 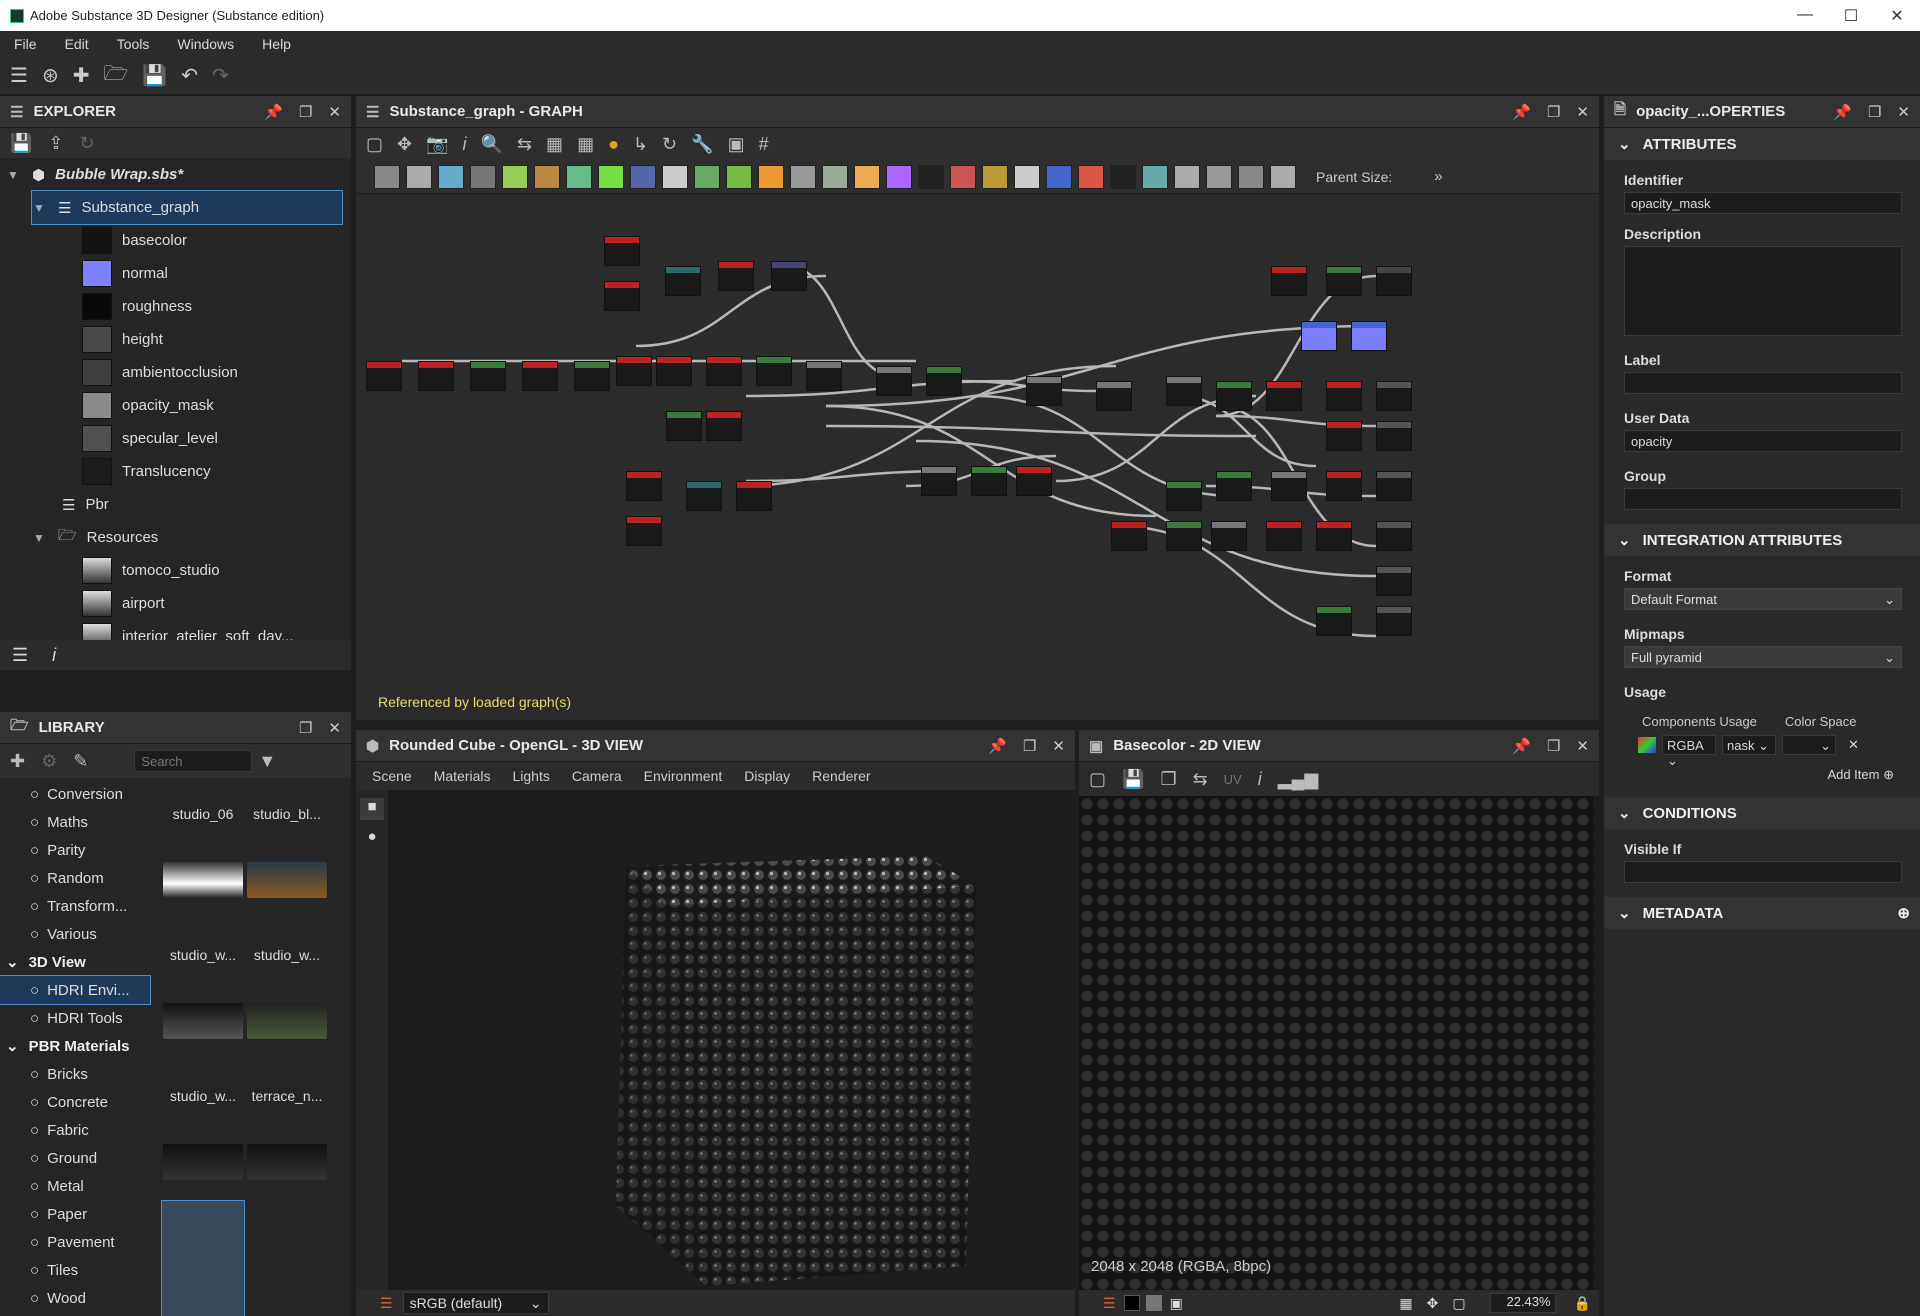 I want to click on close-button: ✕, so click(x=1897, y=16).